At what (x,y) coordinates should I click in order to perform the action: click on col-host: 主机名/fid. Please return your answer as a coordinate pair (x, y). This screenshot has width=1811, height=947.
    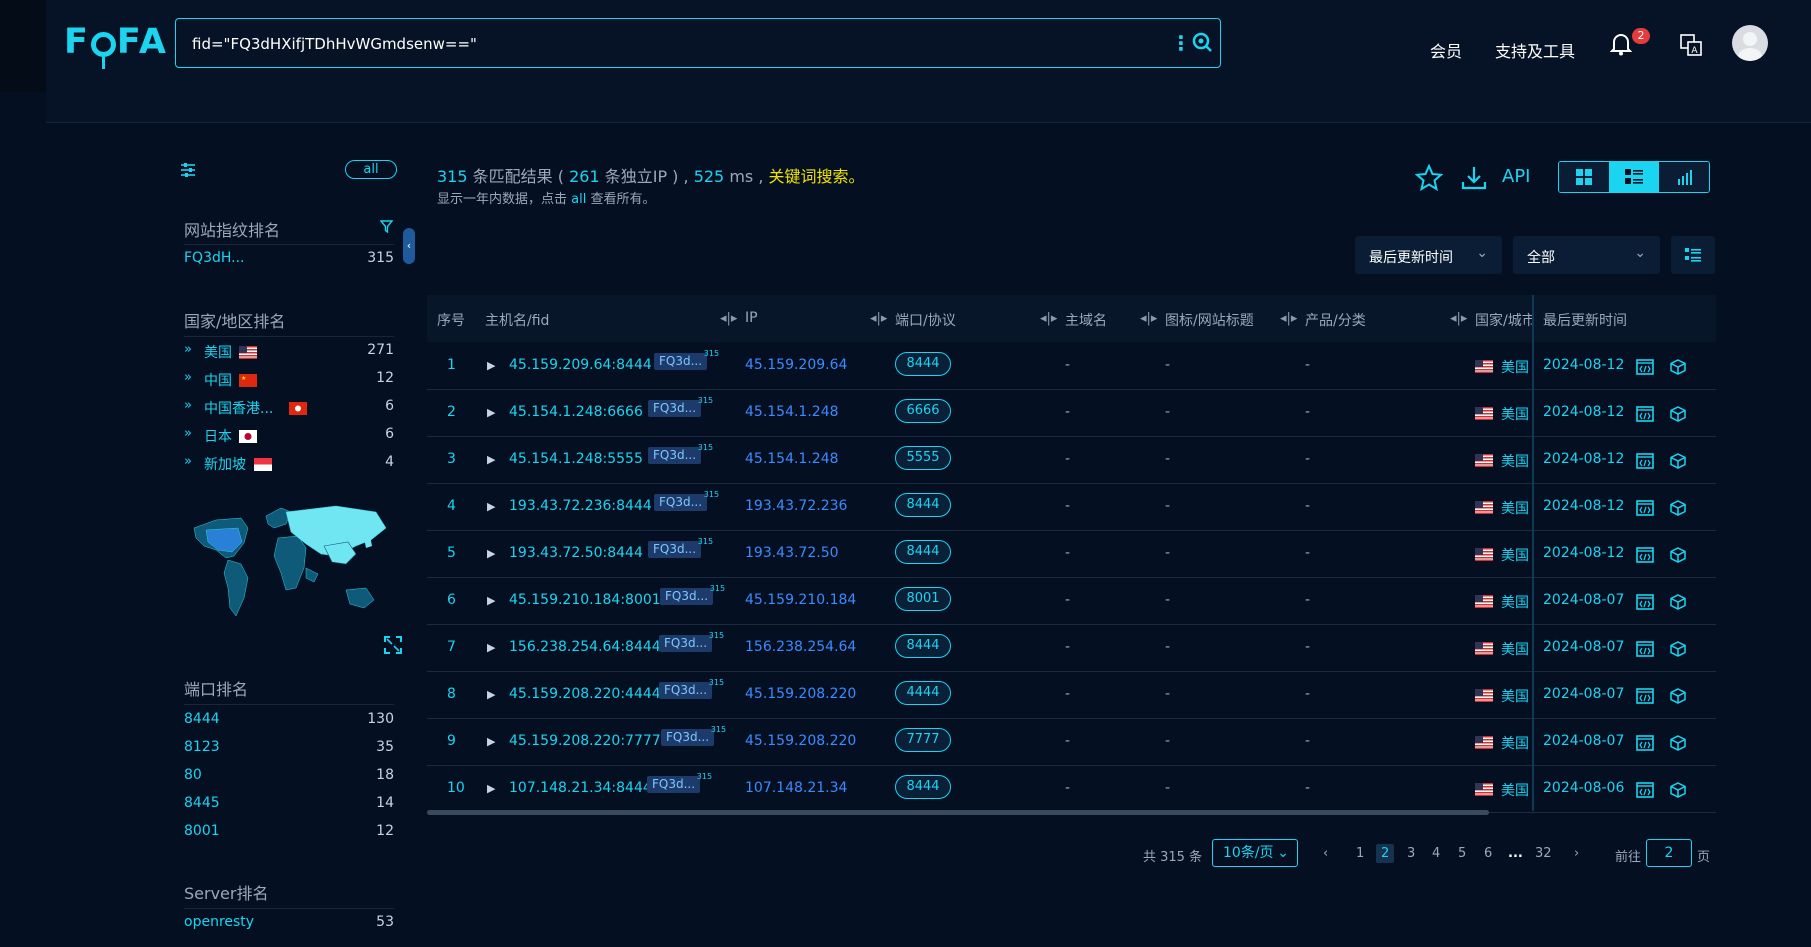
    Looking at the image, I should click on (517, 320).